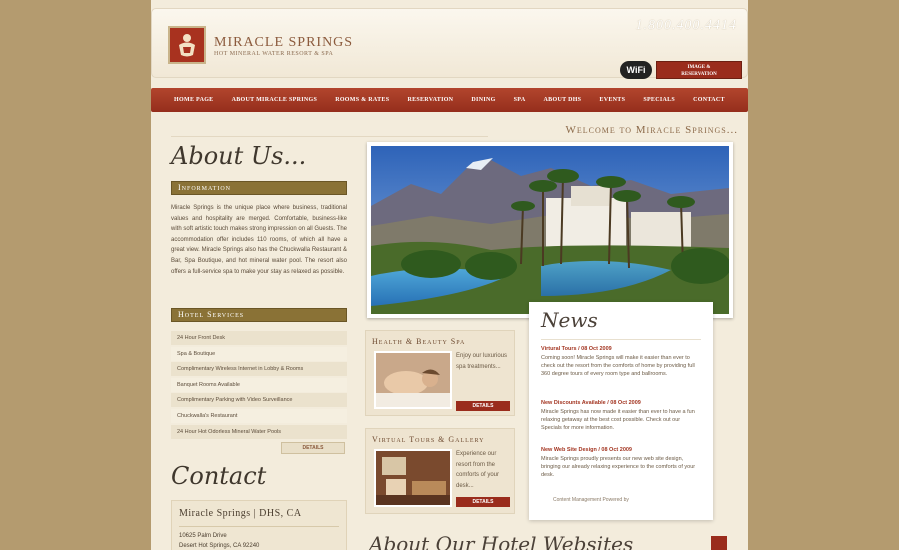 The image size is (899, 550). I want to click on booking-button: IMAGE & RESERVATION, so click(699, 70).